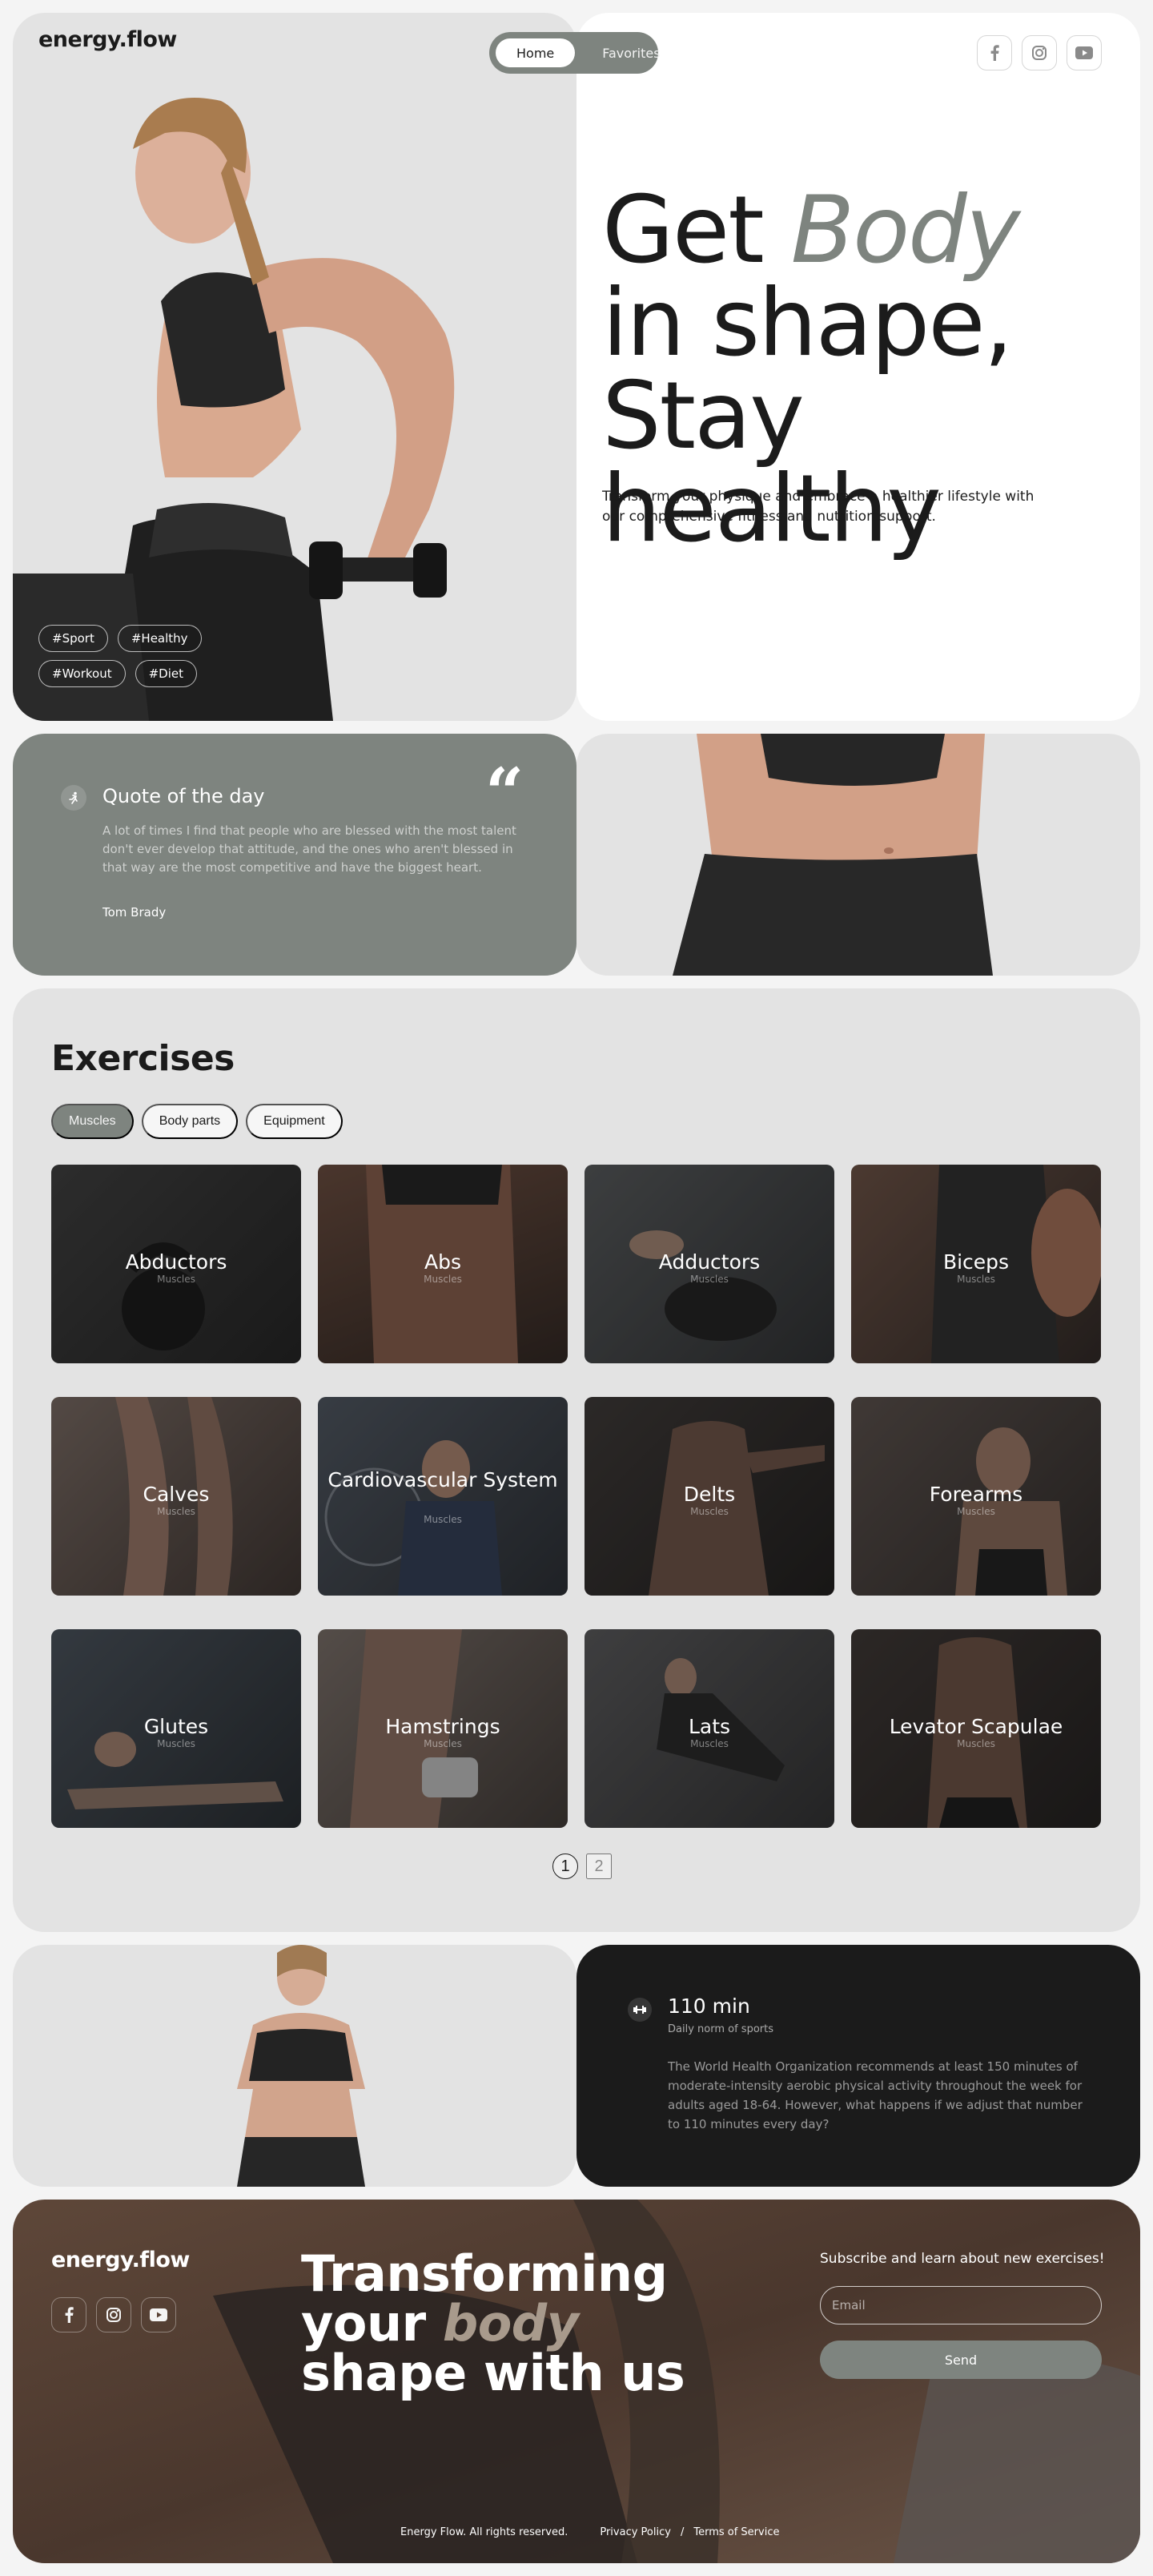 Image resolution: width=1153 pixels, height=2576 pixels. What do you see at coordinates (74, 798) in the screenshot?
I see `running-icon` at bounding box center [74, 798].